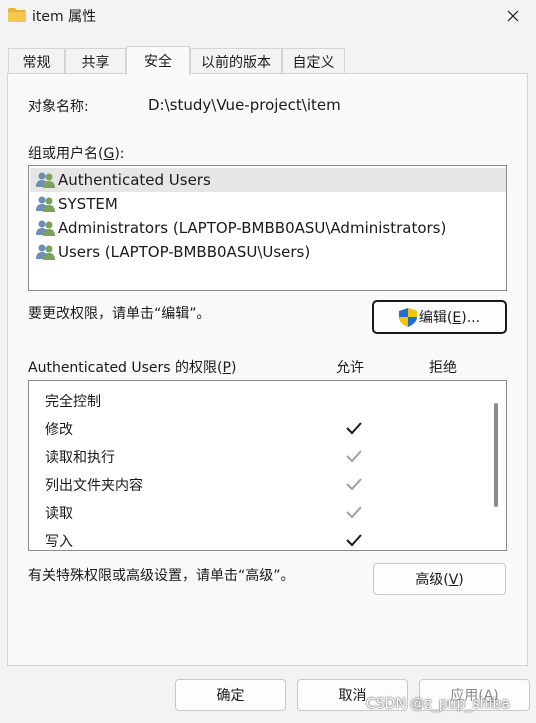 The image size is (536, 723). I want to click on group-name: Authenticated Users, so click(134, 180).